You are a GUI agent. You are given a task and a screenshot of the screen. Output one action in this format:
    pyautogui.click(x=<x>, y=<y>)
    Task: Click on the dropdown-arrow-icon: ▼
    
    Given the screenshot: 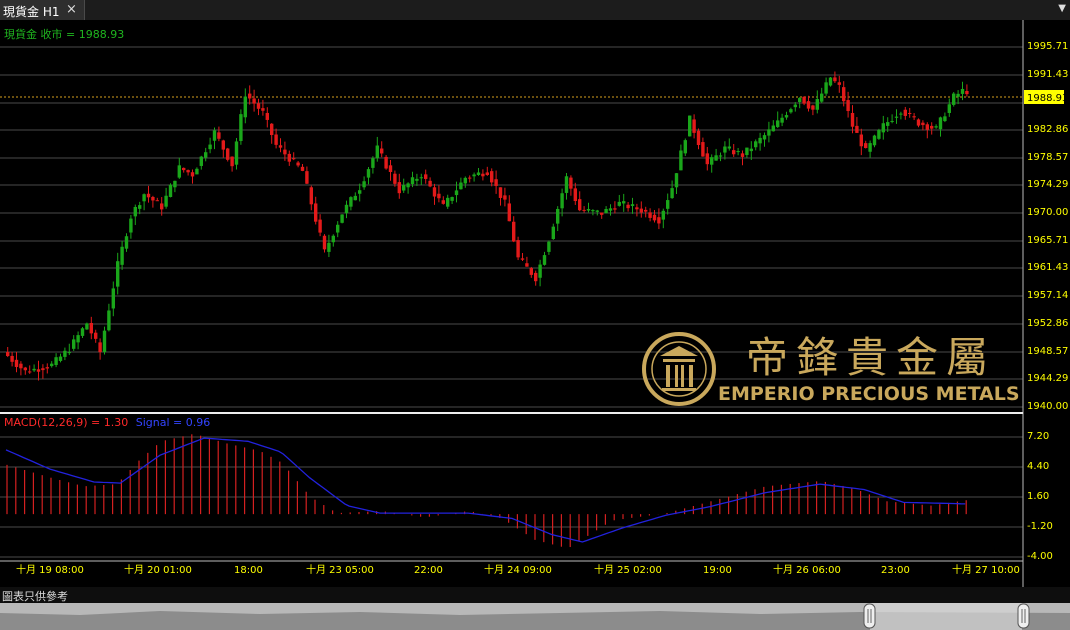 What is the action you would take?
    pyautogui.click(x=1062, y=8)
    